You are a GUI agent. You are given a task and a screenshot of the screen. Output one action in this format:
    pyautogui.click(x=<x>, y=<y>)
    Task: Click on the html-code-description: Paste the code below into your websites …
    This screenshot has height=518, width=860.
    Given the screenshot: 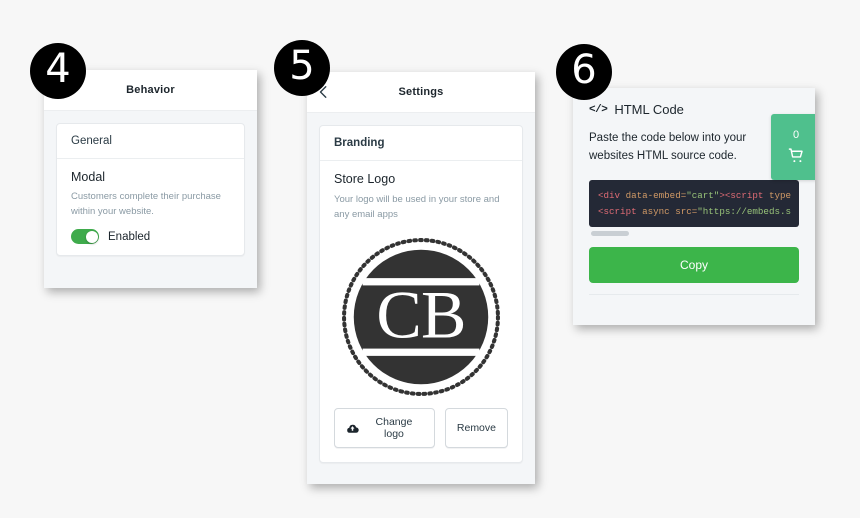 What is the action you would take?
    pyautogui.click(x=668, y=147)
    